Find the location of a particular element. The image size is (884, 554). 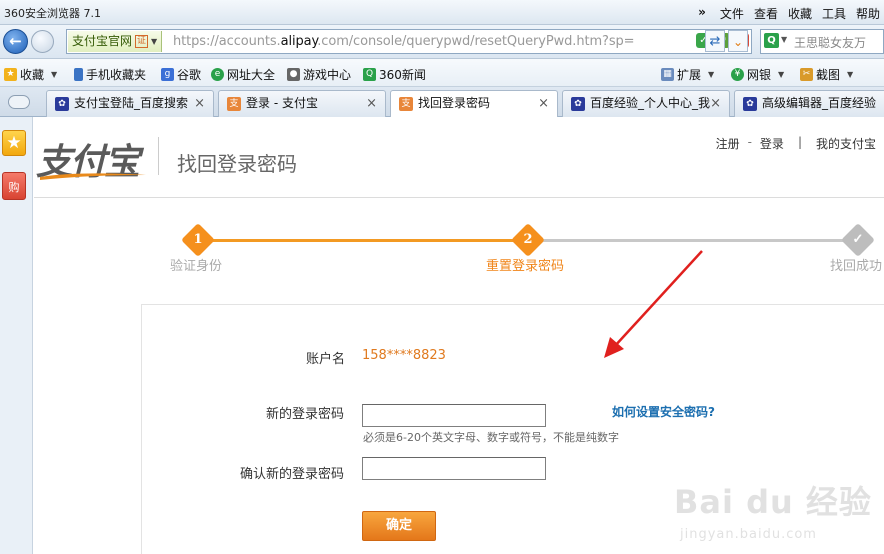

tab-alipay-login: 支 登录 - 支付宝 × is located at coordinates (302, 103).